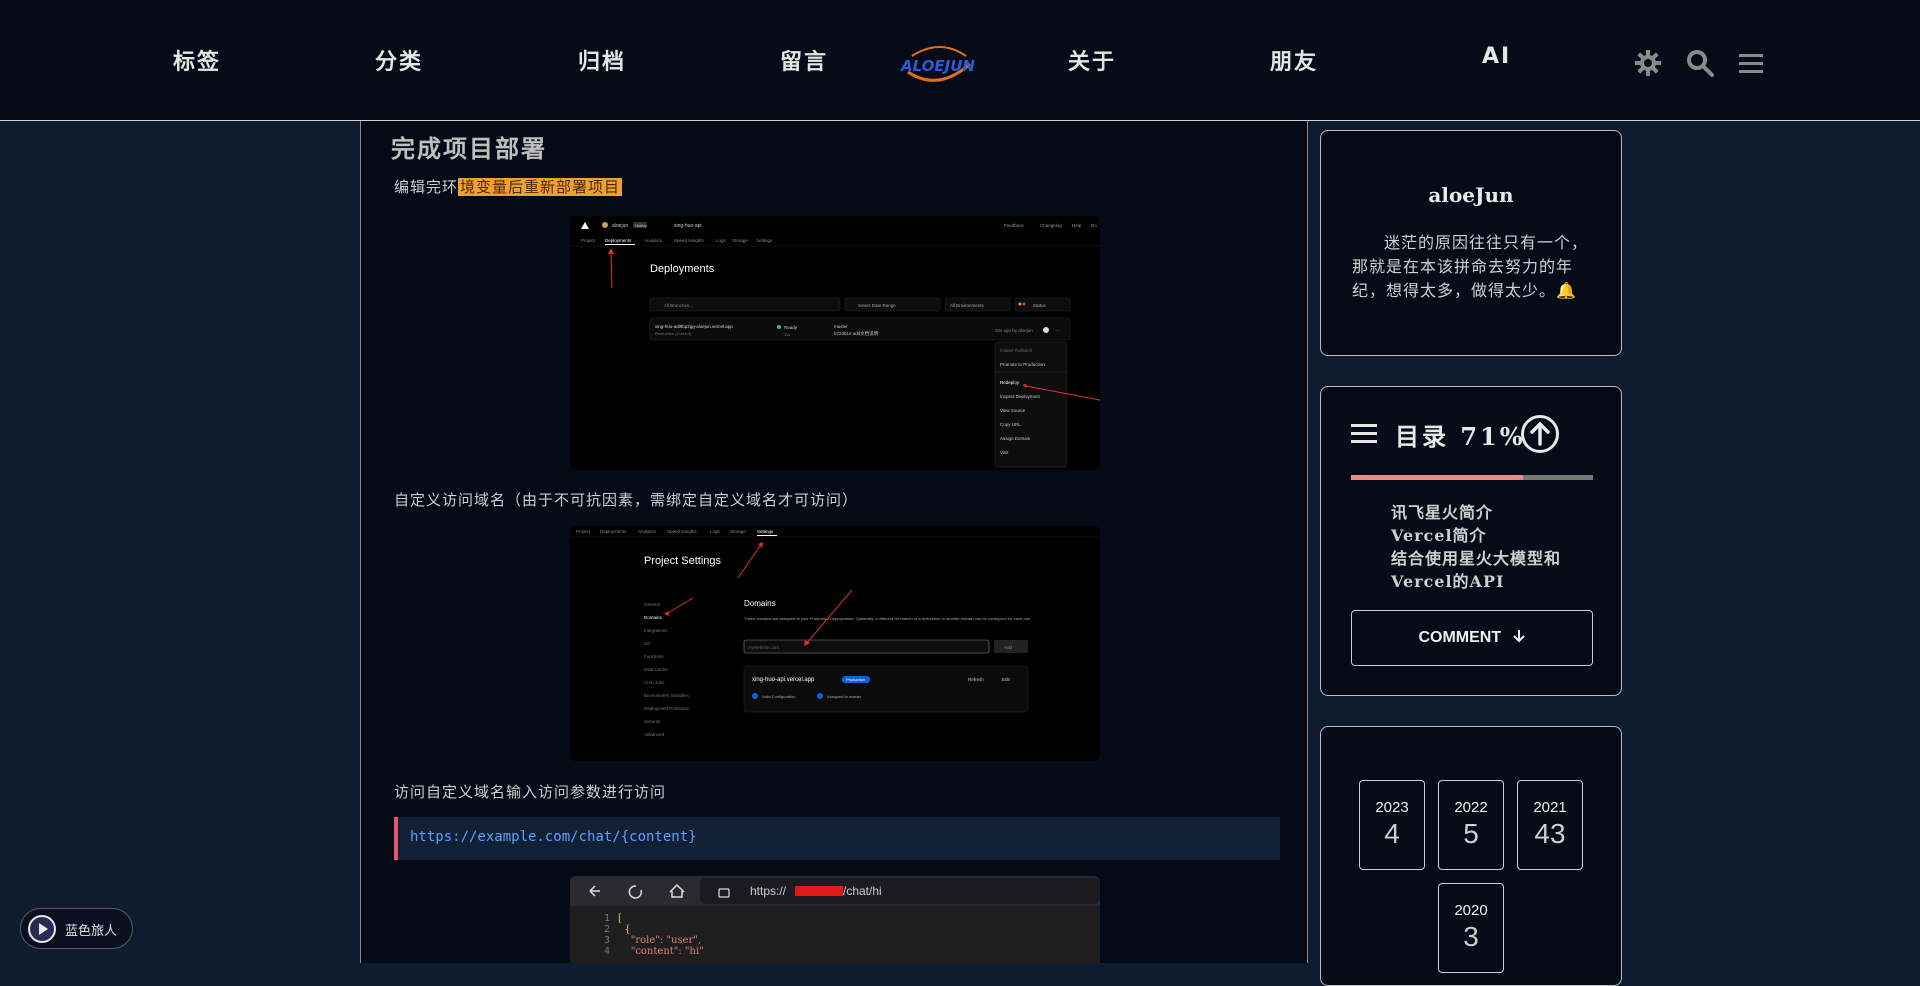 The image size is (1920, 986). What do you see at coordinates (1540, 434) in the screenshot?
I see `scroll-top-icon` at bounding box center [1540, 434].